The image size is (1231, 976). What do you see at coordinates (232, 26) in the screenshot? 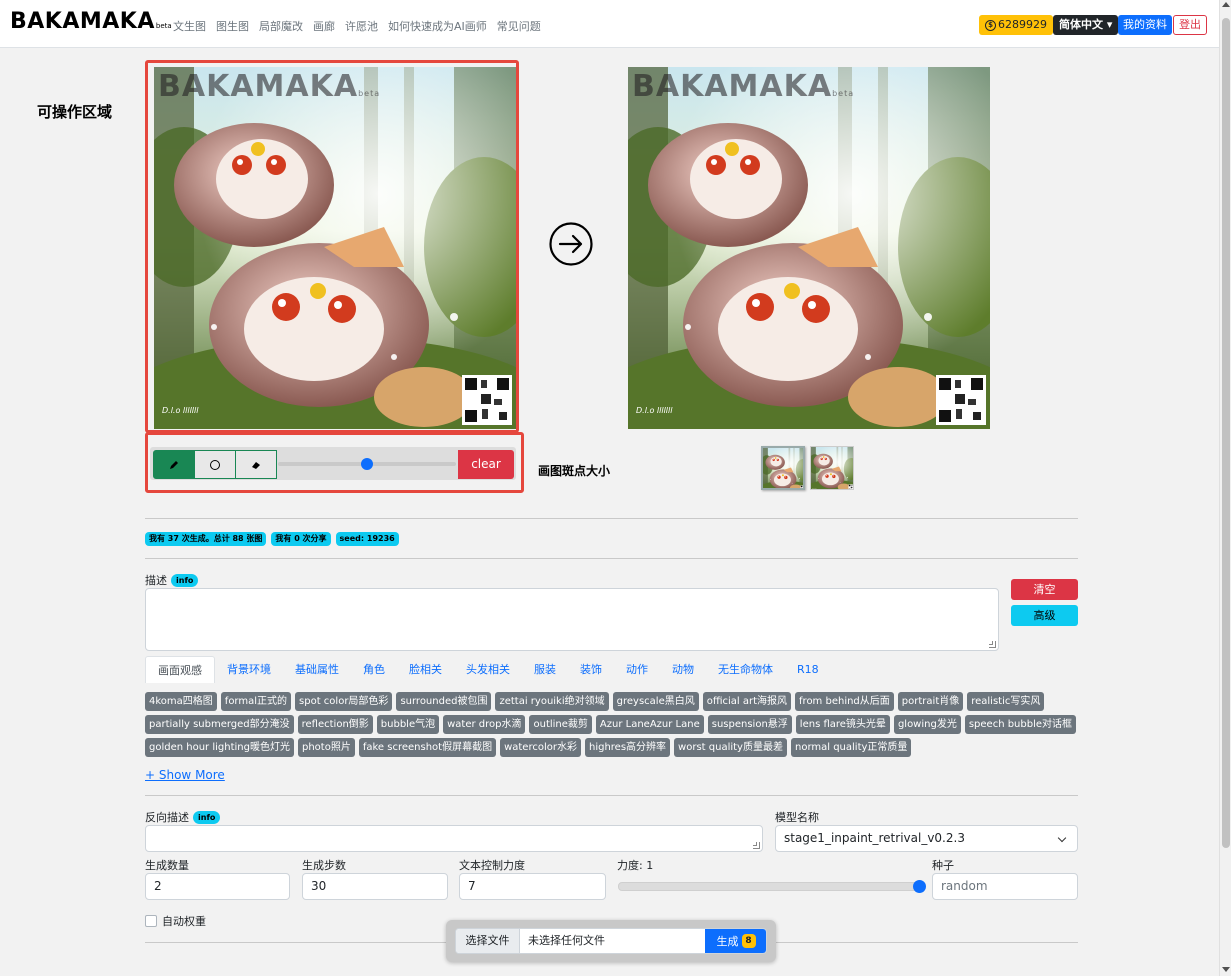
I see `nav-link-img2img: 图生图` at bounding box center [232, 26].